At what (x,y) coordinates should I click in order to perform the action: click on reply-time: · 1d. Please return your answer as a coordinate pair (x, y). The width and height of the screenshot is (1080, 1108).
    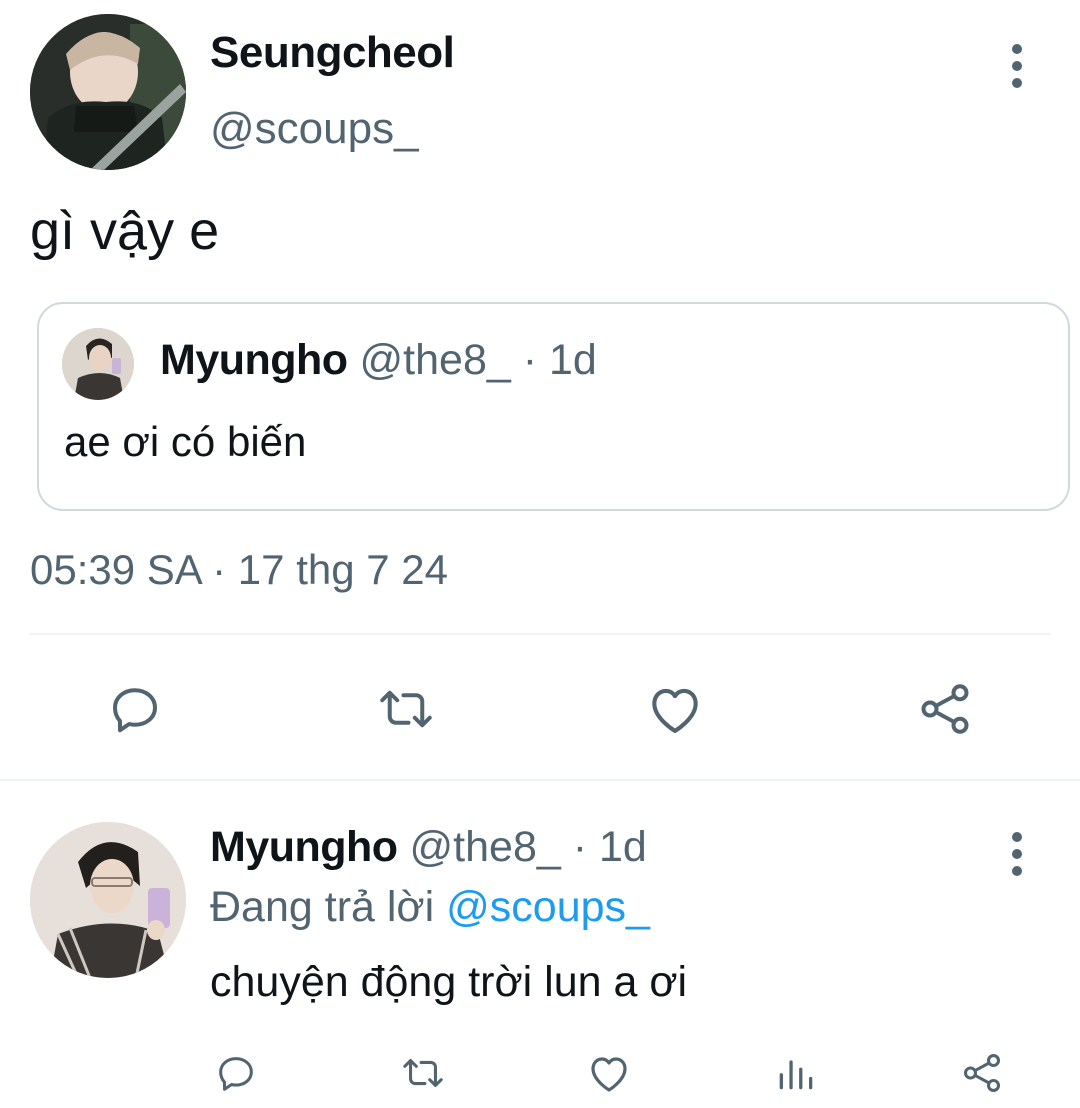
    Looking at the image, I should click on (604, 847).